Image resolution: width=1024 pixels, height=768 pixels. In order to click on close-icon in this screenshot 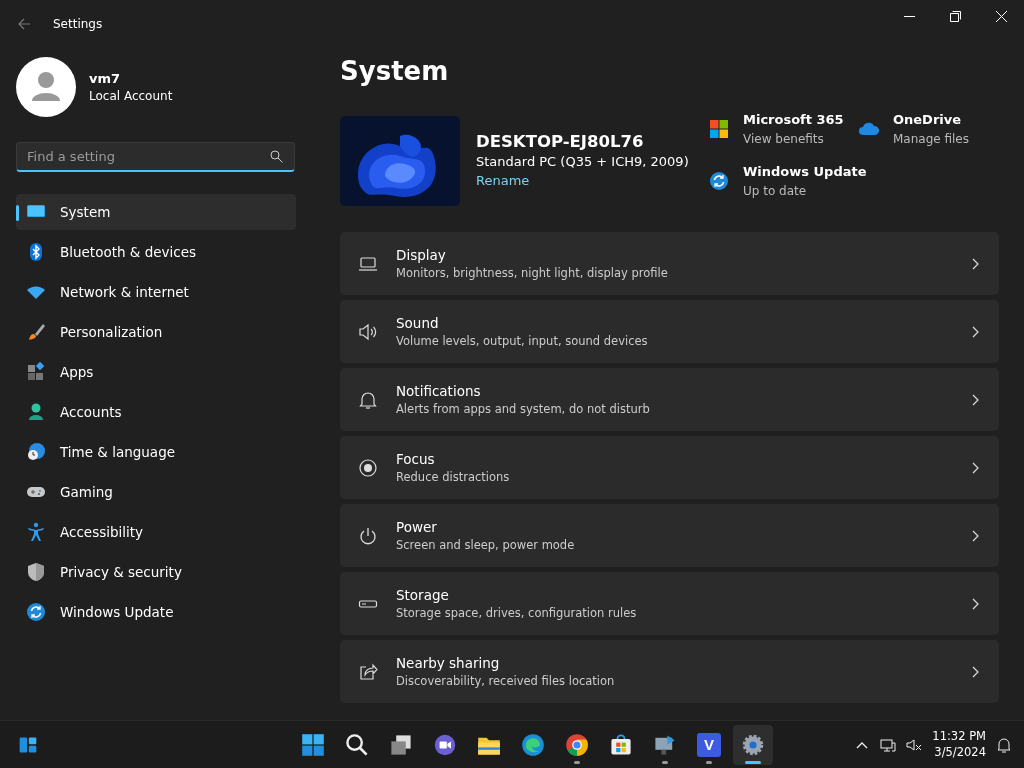, I will do `click(1001, 16)`.